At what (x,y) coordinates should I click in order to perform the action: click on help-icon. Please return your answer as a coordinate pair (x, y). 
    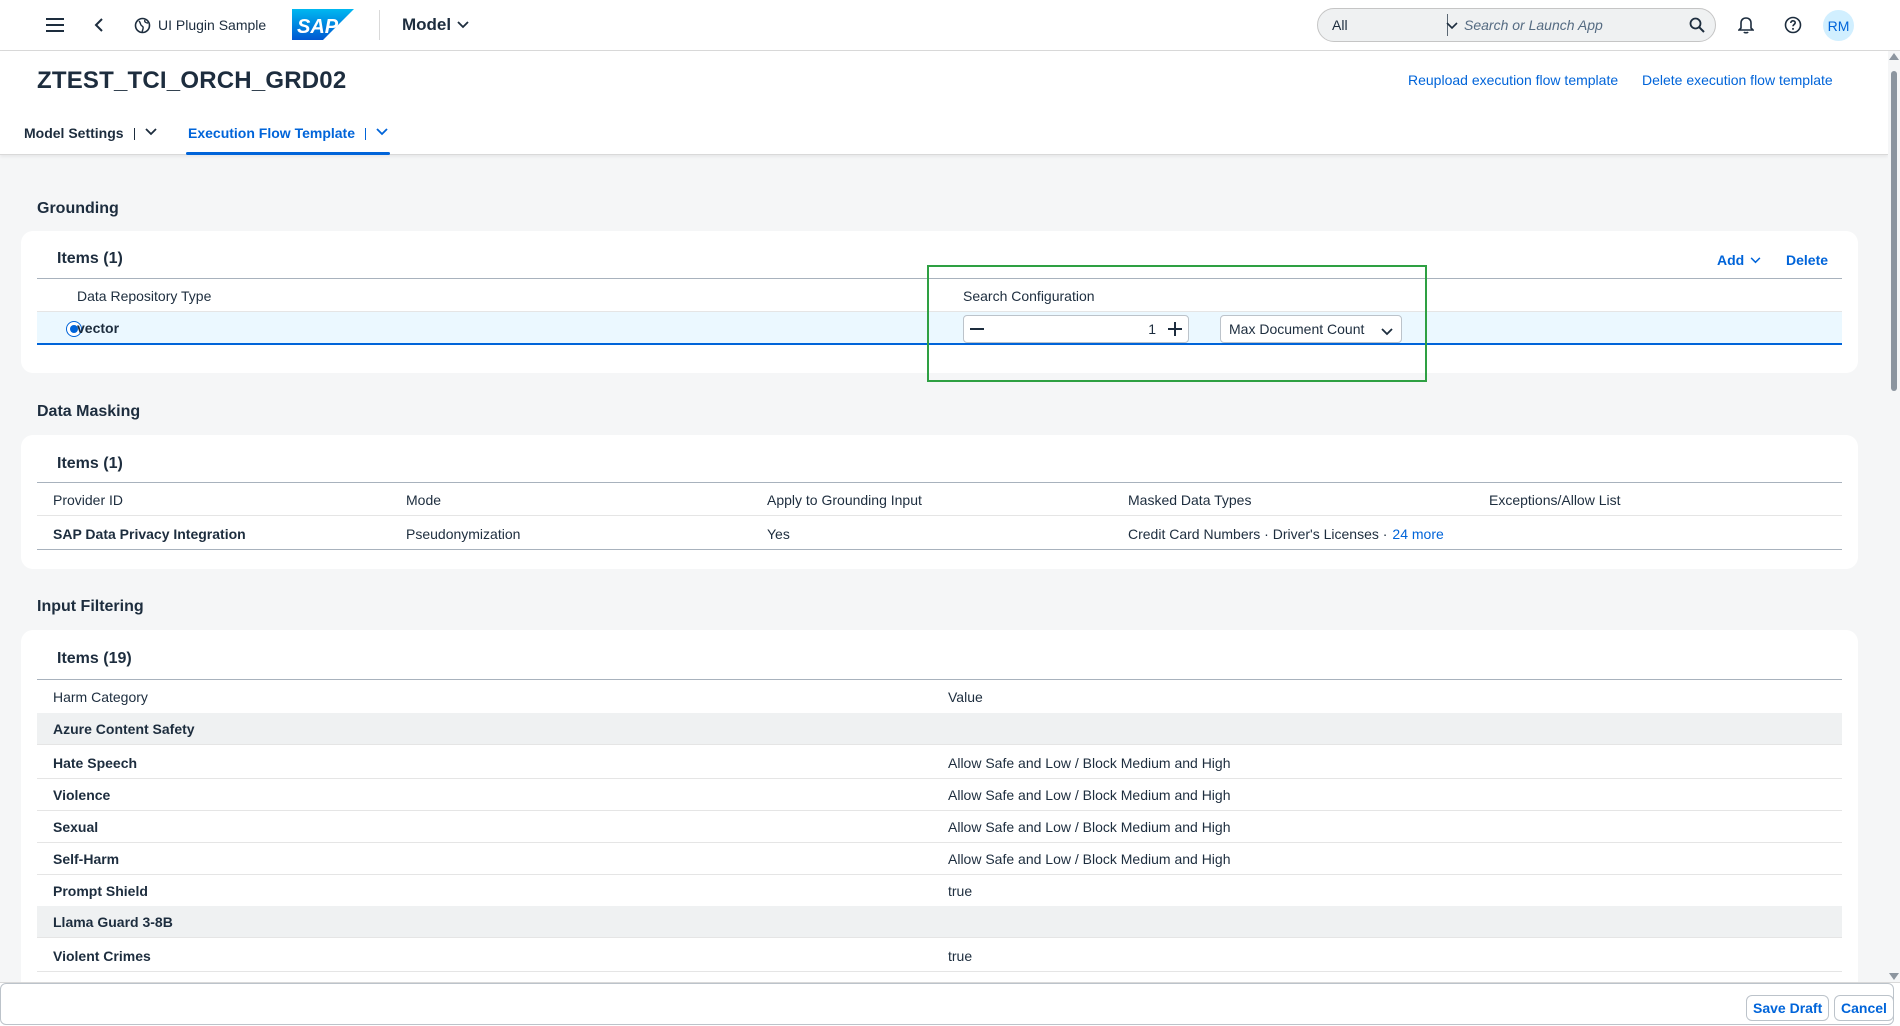
    Looking at the image, I should click on (1793, 25).